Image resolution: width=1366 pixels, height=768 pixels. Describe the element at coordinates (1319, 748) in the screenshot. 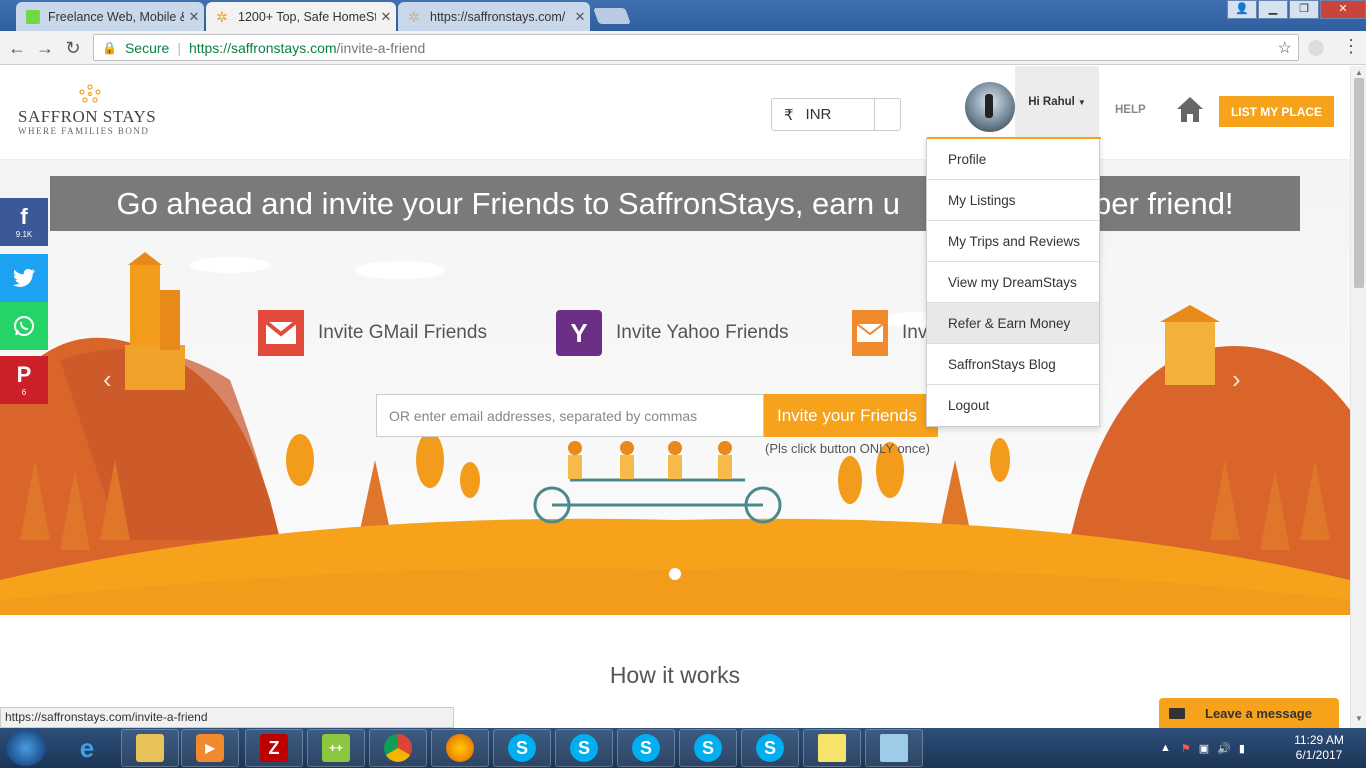

I see `taskbar-clock: 11:29 AM 6/1/2017` at that location.